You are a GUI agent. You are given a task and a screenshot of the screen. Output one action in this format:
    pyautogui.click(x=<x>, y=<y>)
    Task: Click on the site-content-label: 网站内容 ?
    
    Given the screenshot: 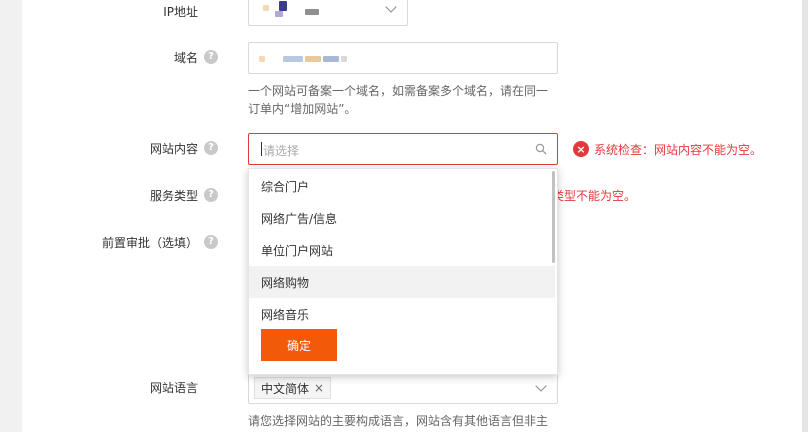 What is the action you would take?
    pyautogui.click(x=109, y=148)
    